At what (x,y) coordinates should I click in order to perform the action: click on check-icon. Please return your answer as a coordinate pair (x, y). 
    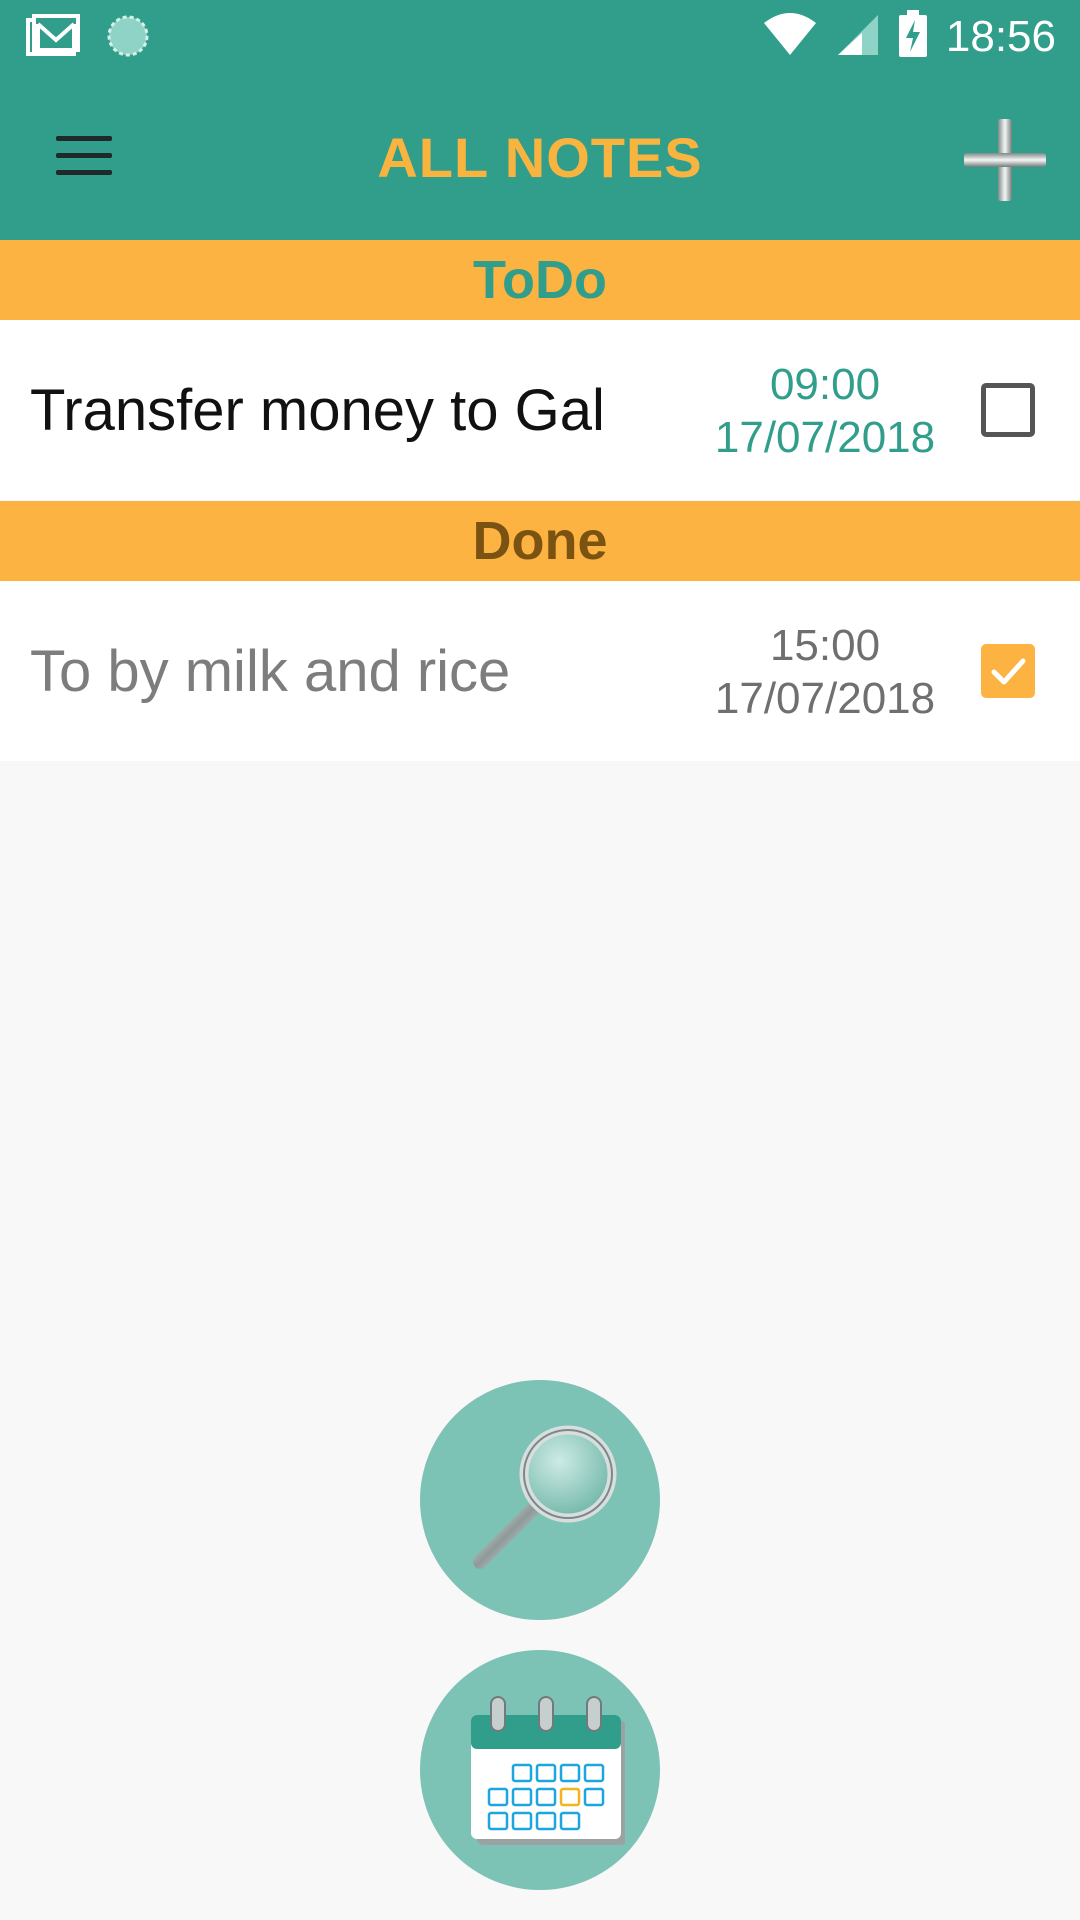
    Looking at the image, I should click on (1008, 671).